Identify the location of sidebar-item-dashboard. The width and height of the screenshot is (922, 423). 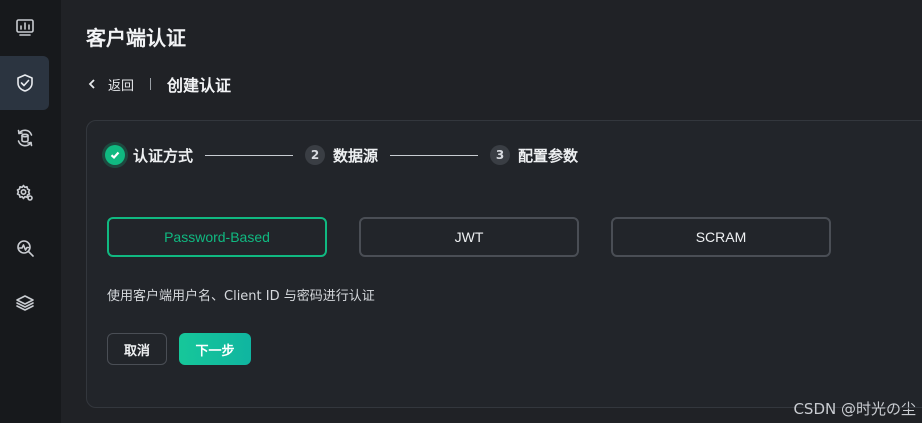
(24, 27).